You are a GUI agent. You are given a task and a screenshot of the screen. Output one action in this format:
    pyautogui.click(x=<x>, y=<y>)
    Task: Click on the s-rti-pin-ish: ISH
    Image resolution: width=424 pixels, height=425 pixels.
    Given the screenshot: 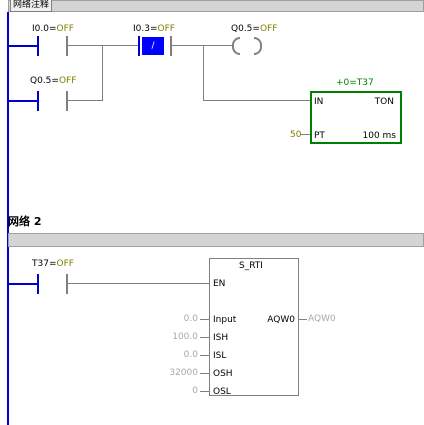 What is the action you would take?
    pyautogui.click(x=221, y=338)
    